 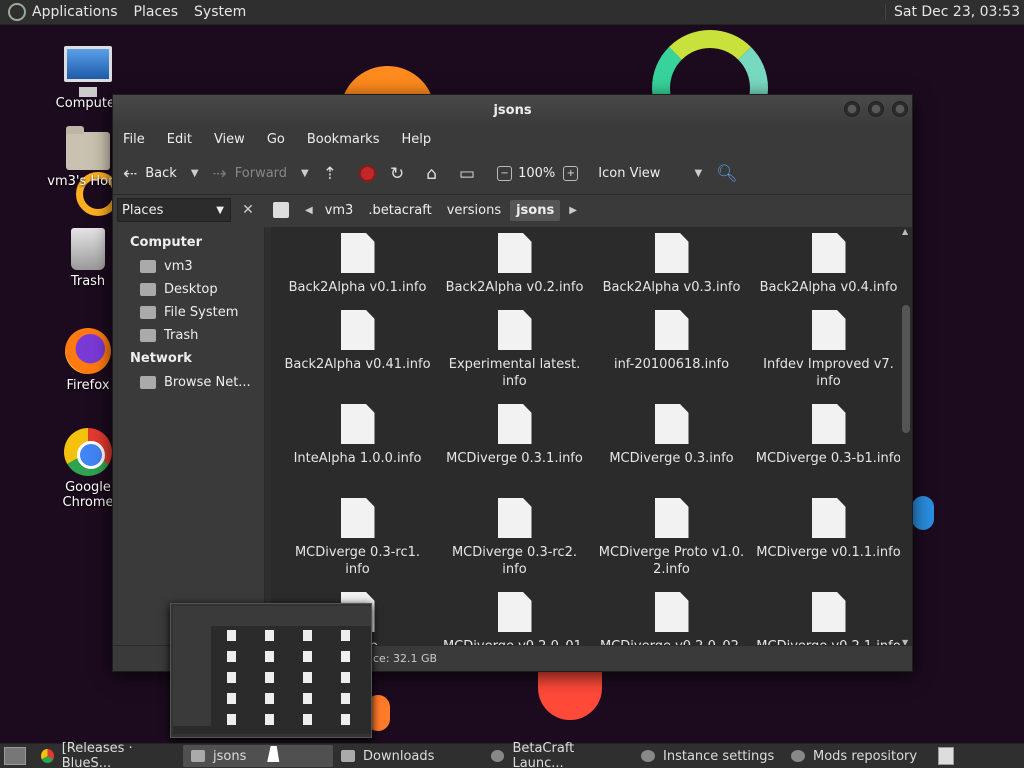 I want to click on sidebar-item-vm3: vm3, so click(x=188, y=266).